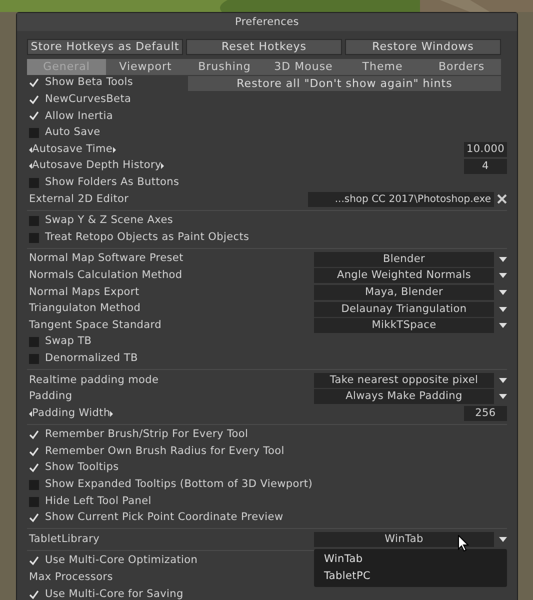 The image size is (533, 600). Describe the element at coordinates (50, 396) in the screenshot. I see `setting-label: Padding` at that location.